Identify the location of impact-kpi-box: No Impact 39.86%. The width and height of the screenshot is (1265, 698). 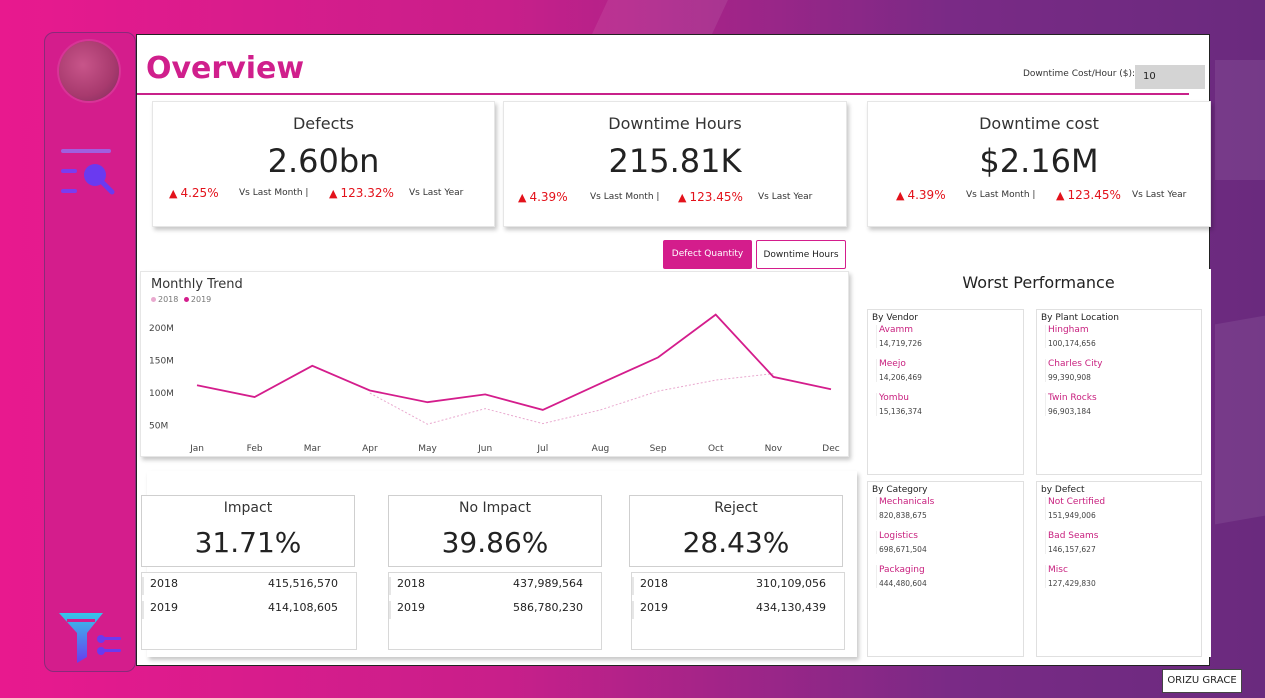
(495, 531).